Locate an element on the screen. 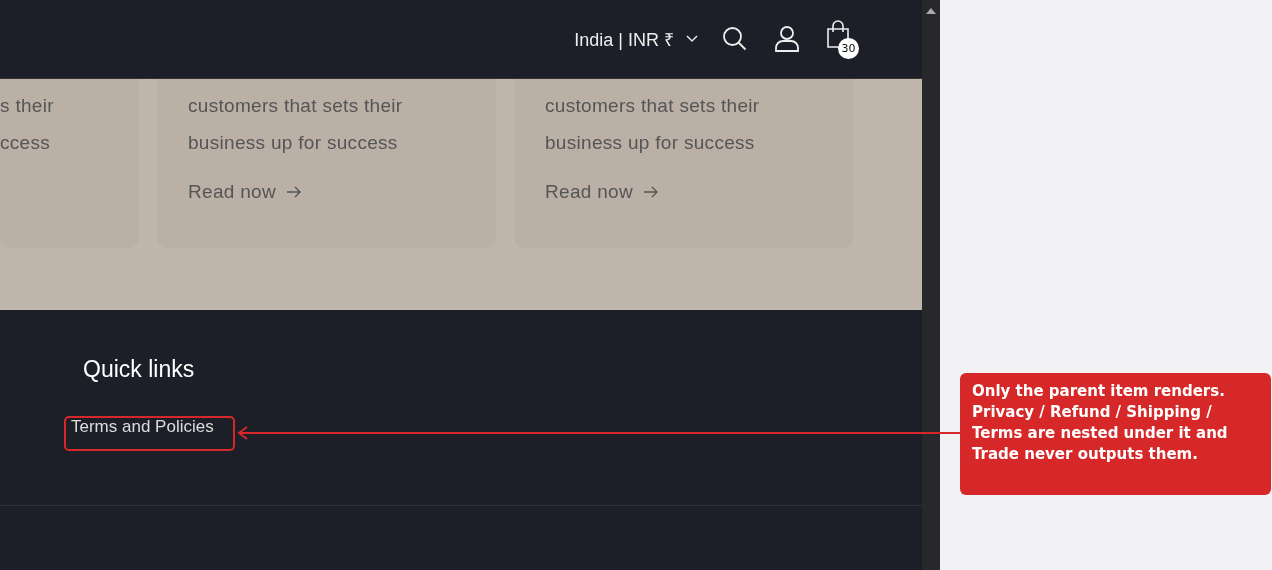  search-icon is located at coordinates (735, 39).